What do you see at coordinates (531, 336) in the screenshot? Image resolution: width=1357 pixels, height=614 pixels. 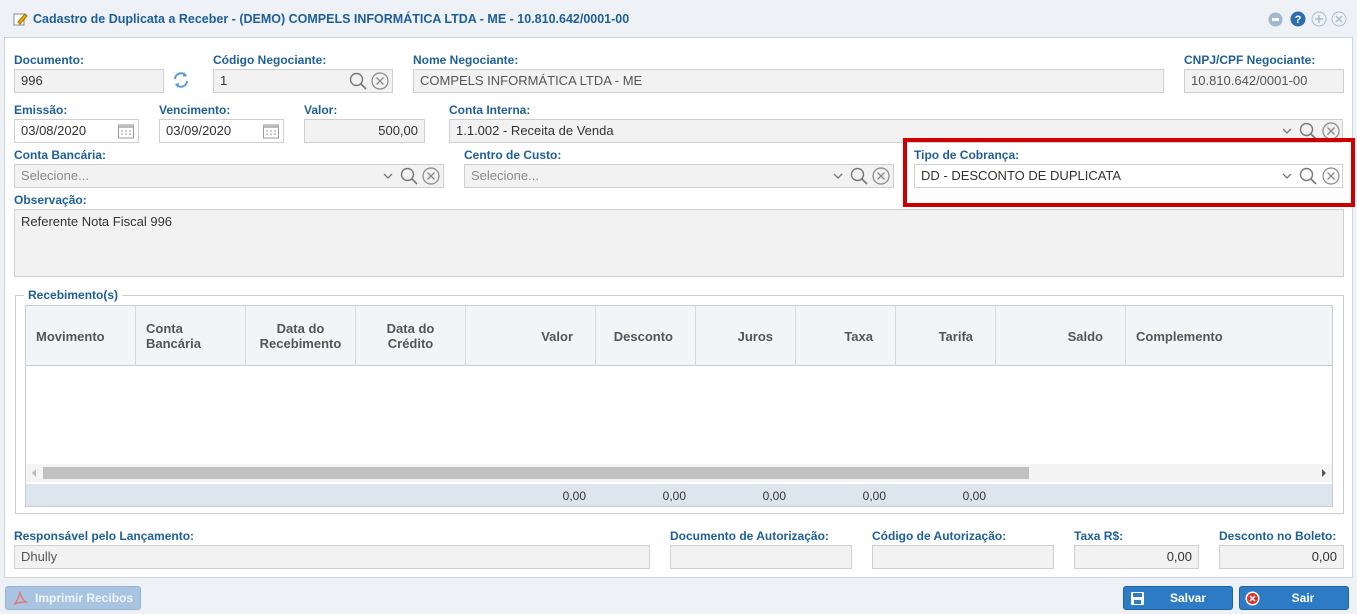 I see `col-valor: Valor` at bounding box center [531, 336].